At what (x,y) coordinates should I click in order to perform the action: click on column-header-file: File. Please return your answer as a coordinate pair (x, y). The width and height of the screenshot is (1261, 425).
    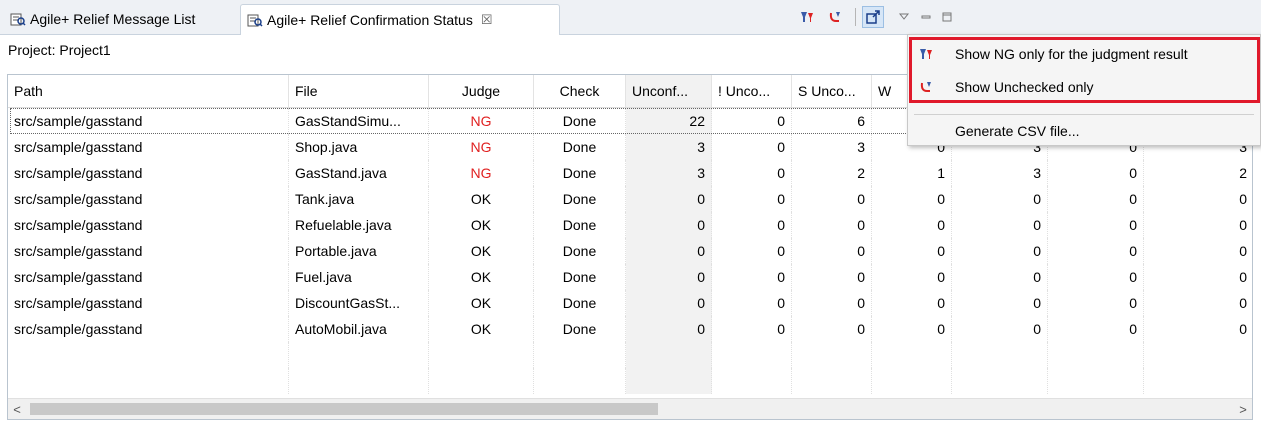
    Looking at the image, I should click on (359, 91).